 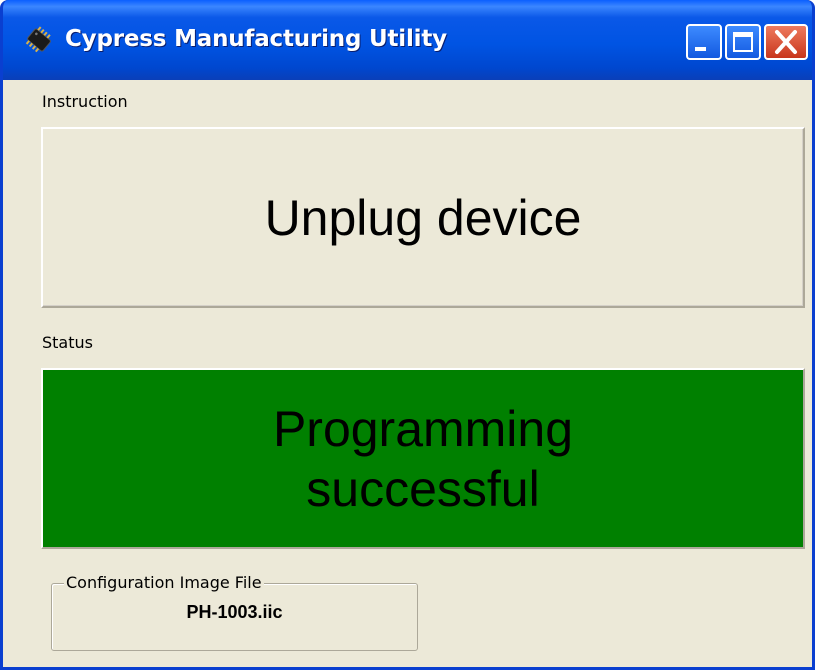 I want to click on chip-icon, so click(x=38, y=39).